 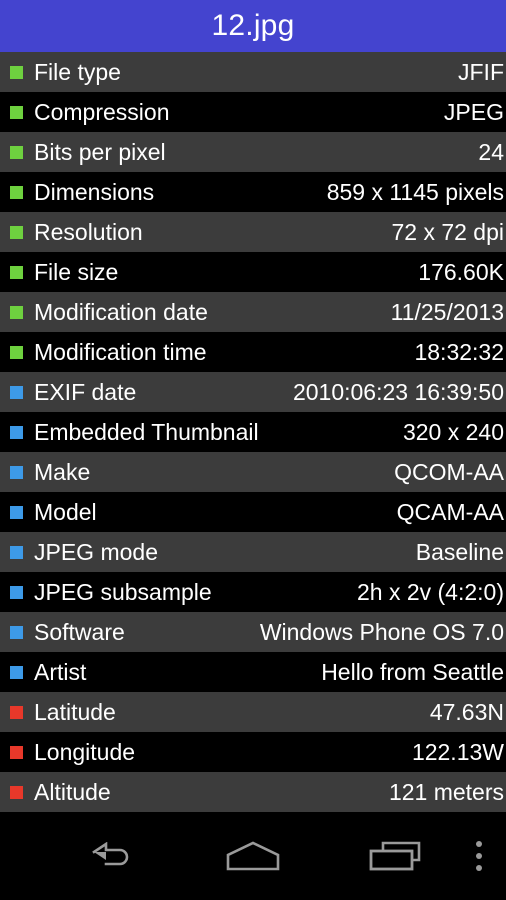 What do you see at coordinates (72, 792) in the screenshot?
I see `property-label: Altitude` at bounding box center [72, 792].